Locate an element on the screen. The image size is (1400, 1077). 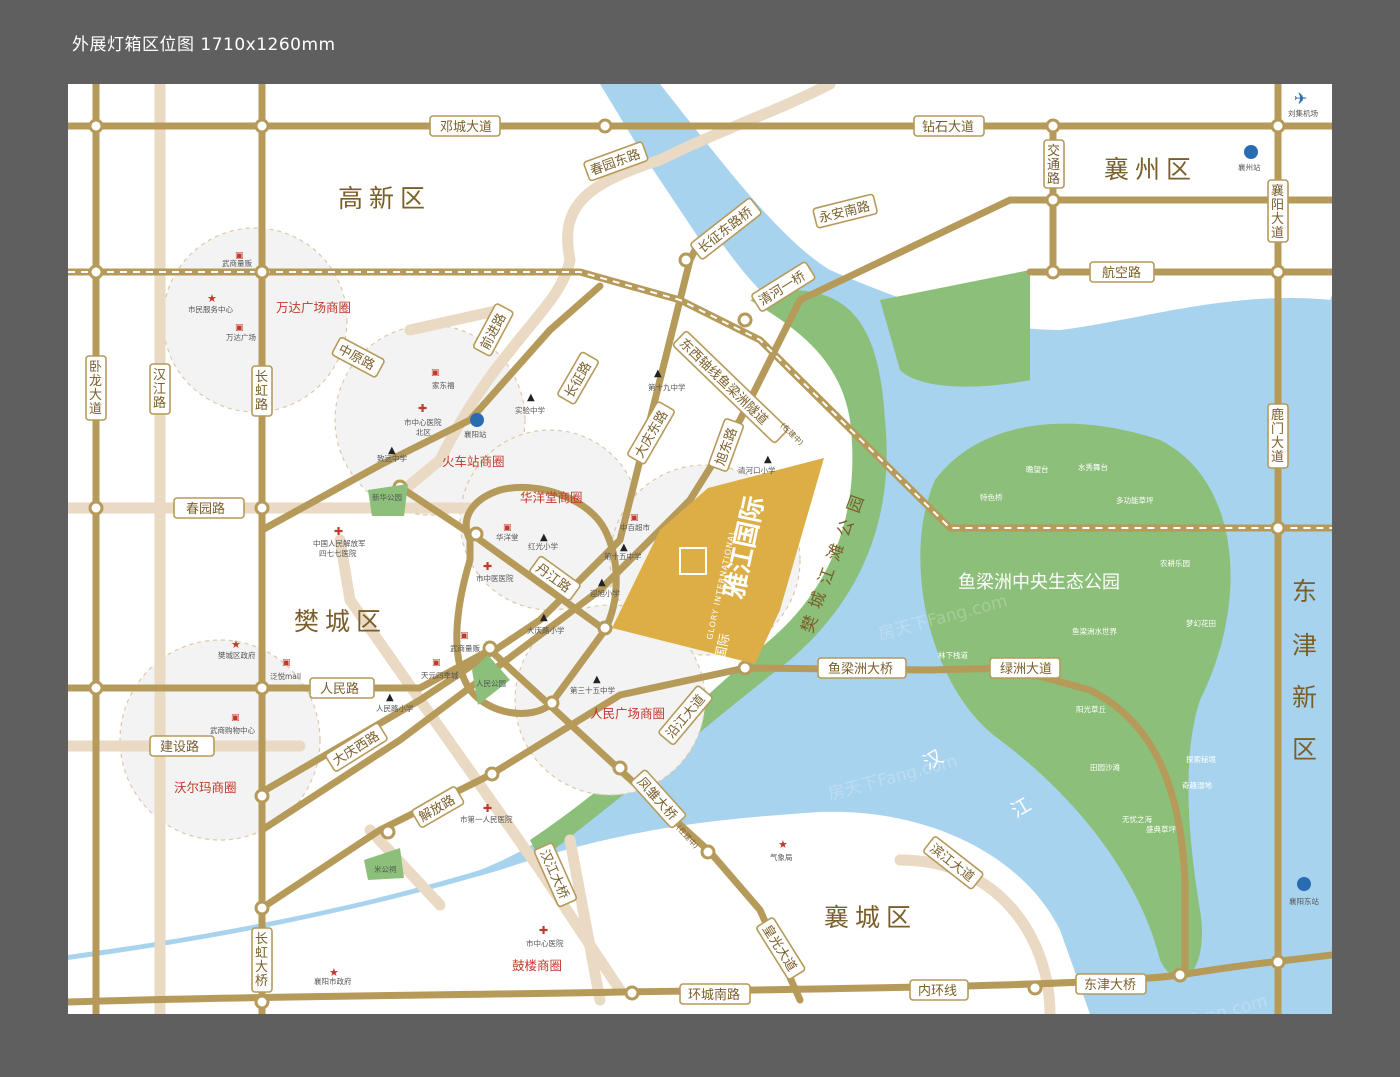
road-label-changhong-bridge: 桥 is located at coordinates (261, 981).